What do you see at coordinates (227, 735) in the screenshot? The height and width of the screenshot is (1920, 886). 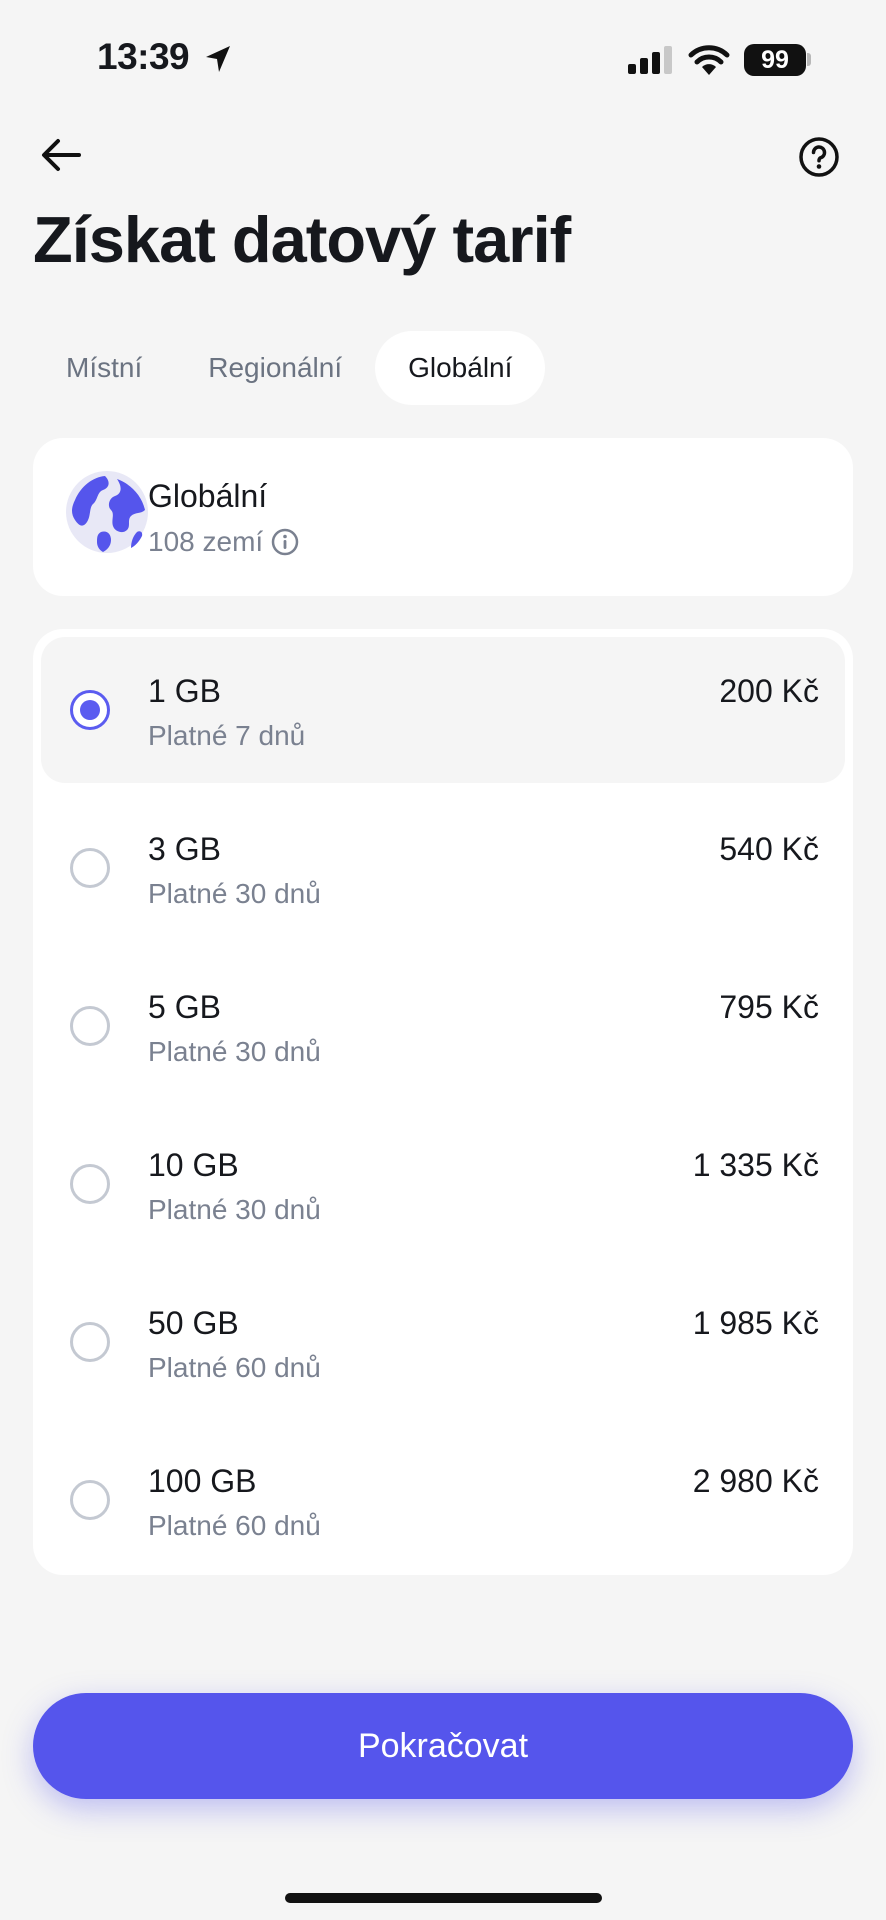 I see `plan-validity: Platné 7 dnů` at bounding box center [227, 735].